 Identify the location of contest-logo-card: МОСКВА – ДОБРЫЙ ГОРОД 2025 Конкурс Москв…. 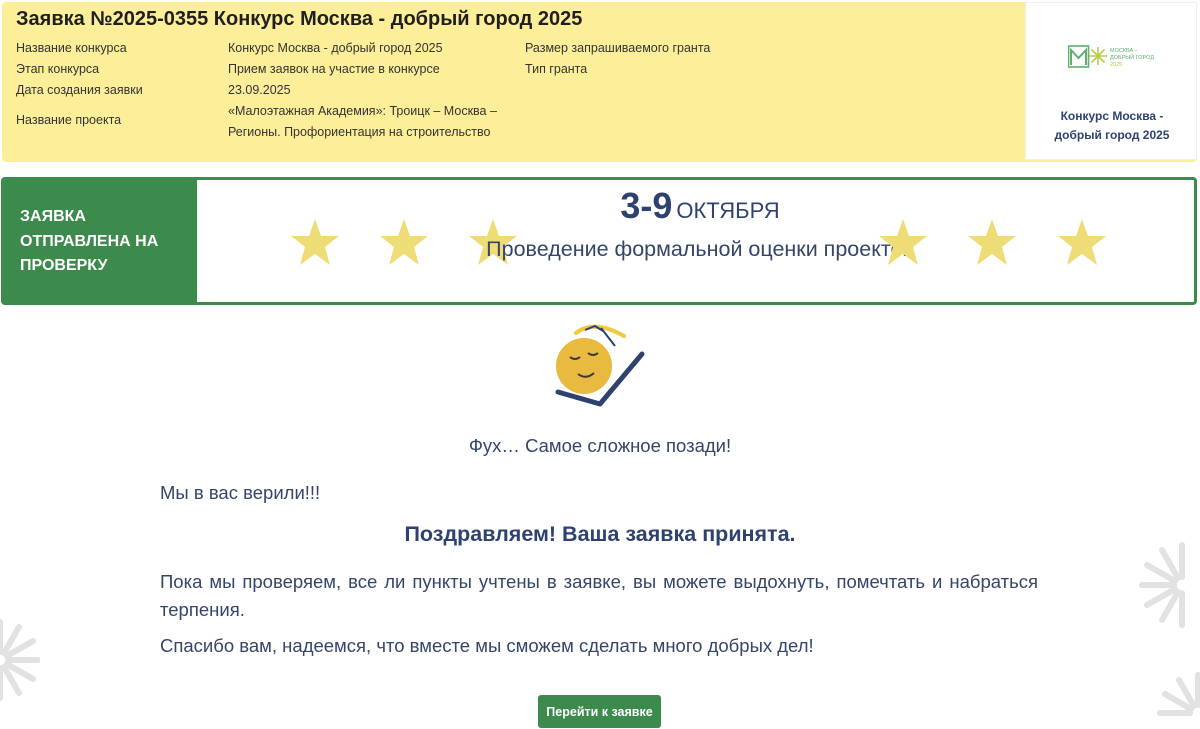
(1111, 81).